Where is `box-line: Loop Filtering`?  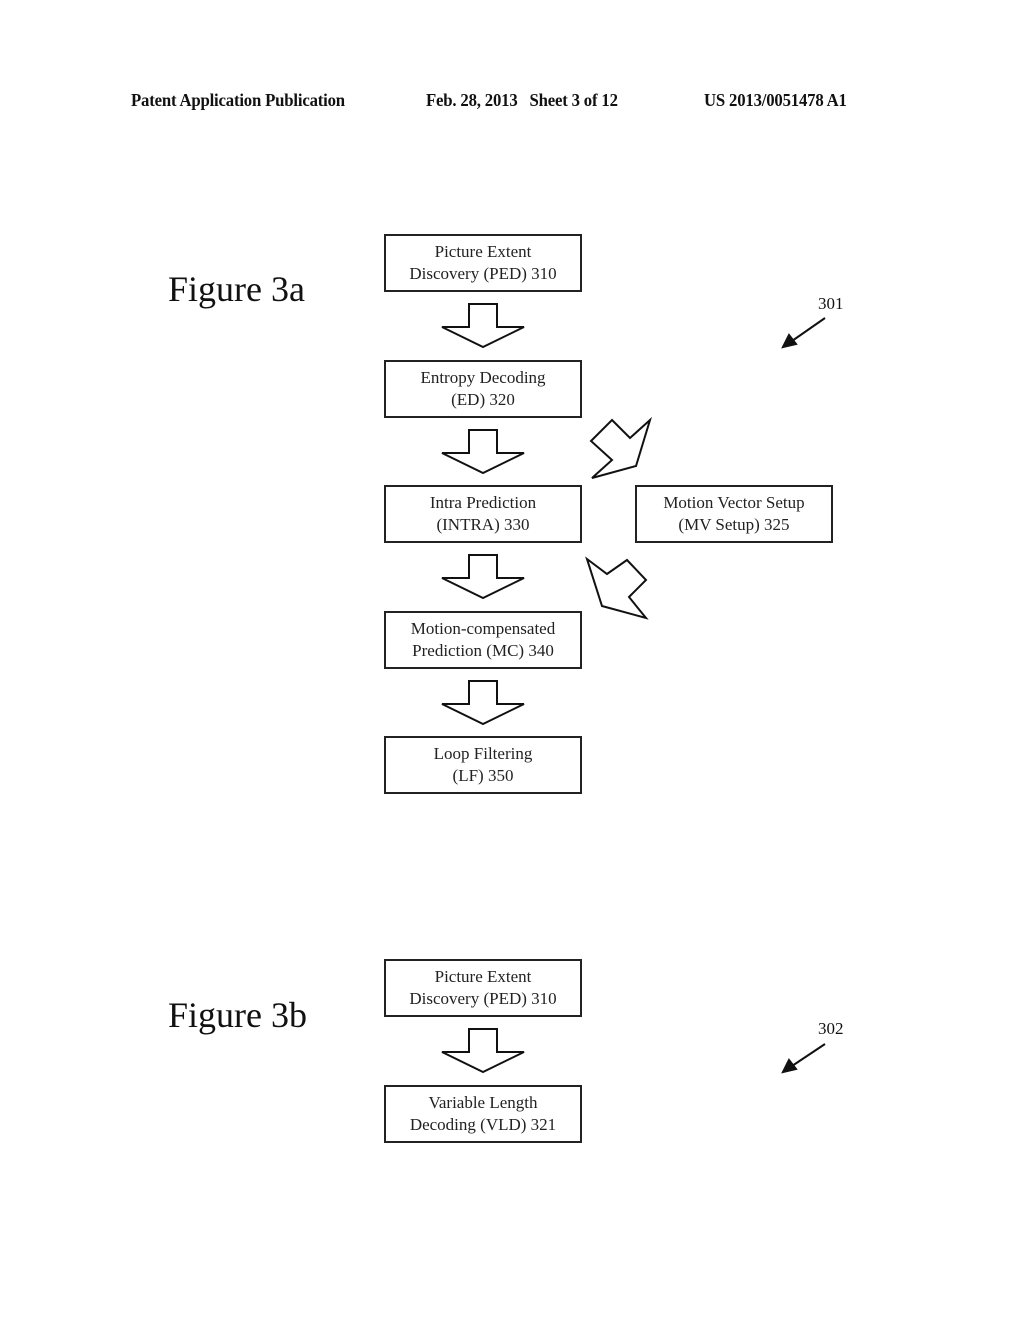
box-line: Loop Filtering is located at coordinates (483, 753).